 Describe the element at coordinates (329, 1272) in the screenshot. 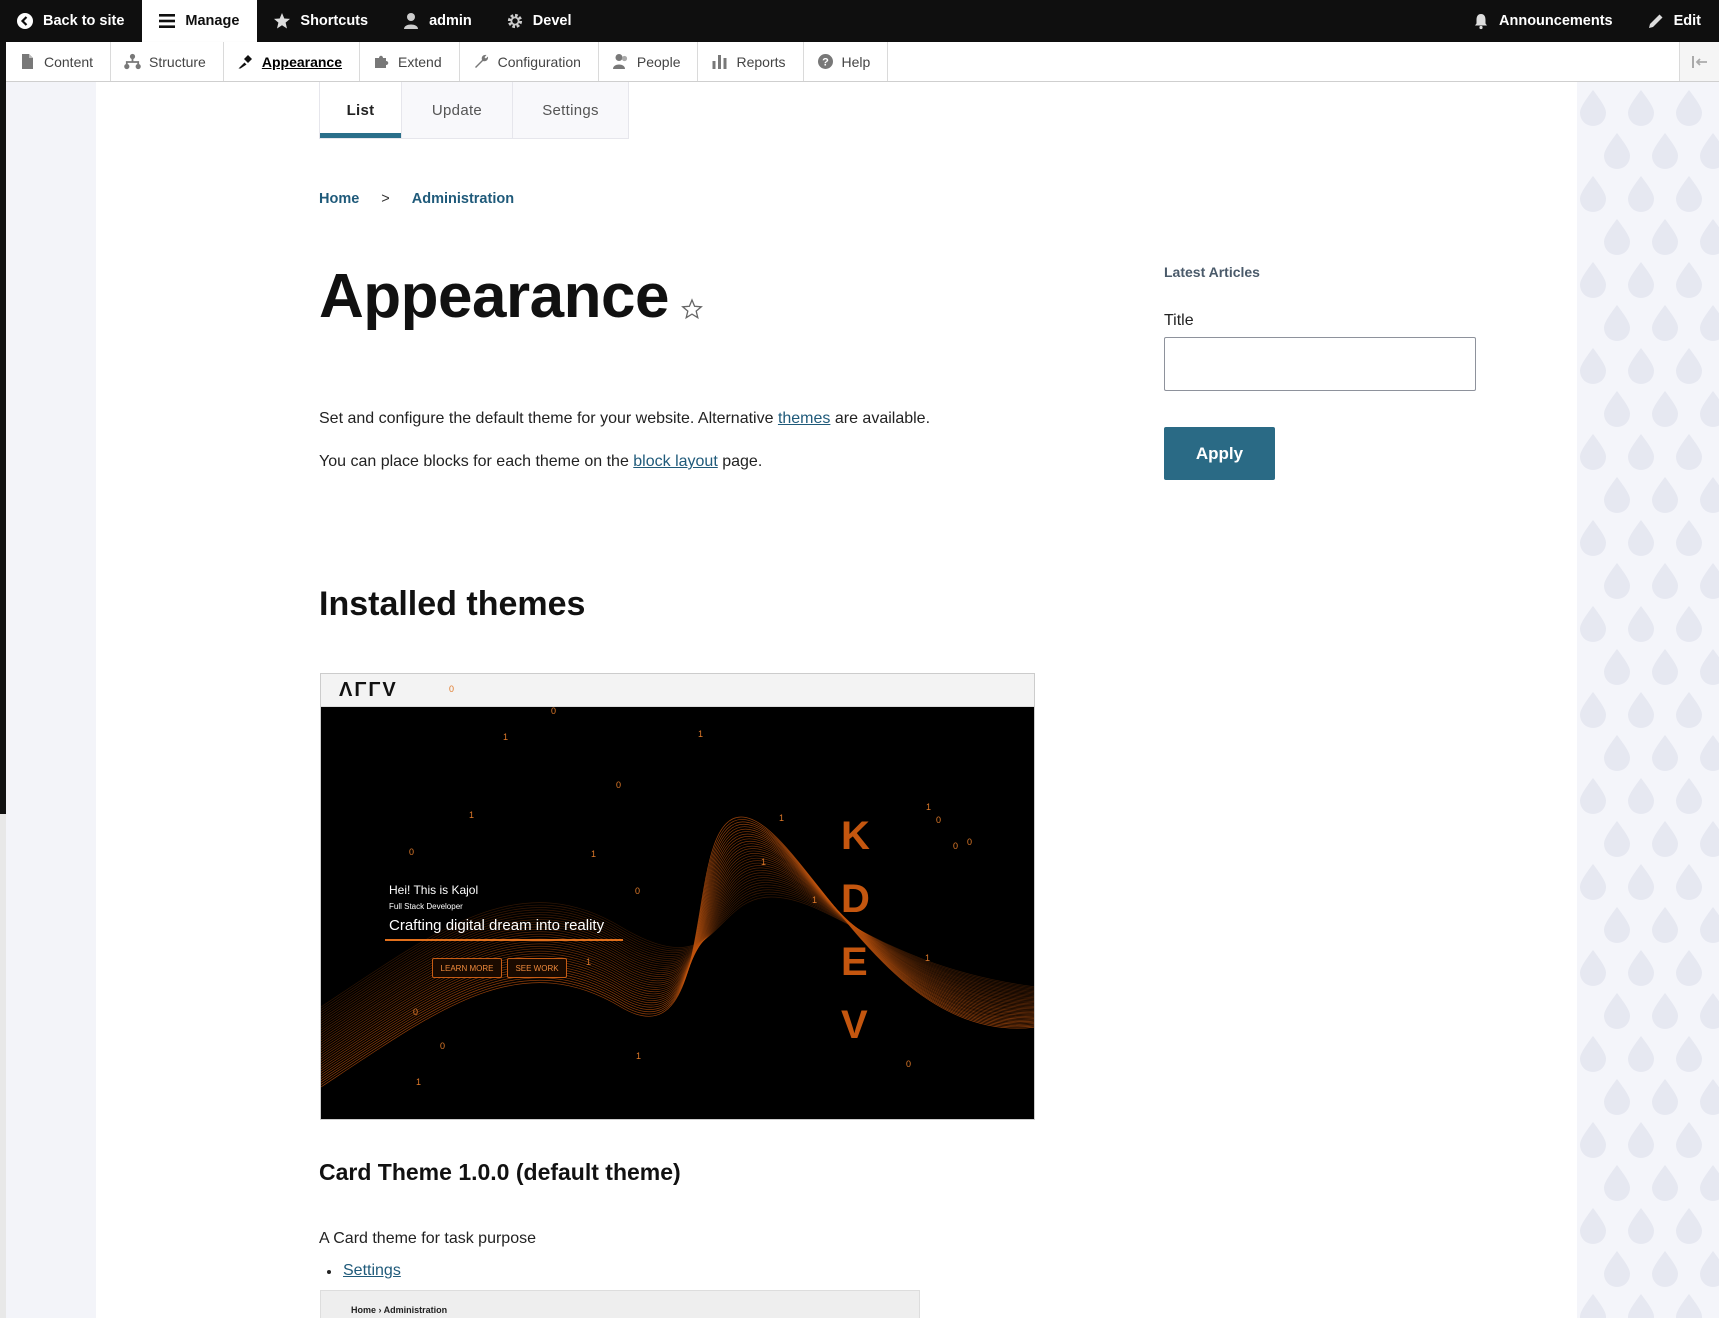

I see `list-bullet` at that location.